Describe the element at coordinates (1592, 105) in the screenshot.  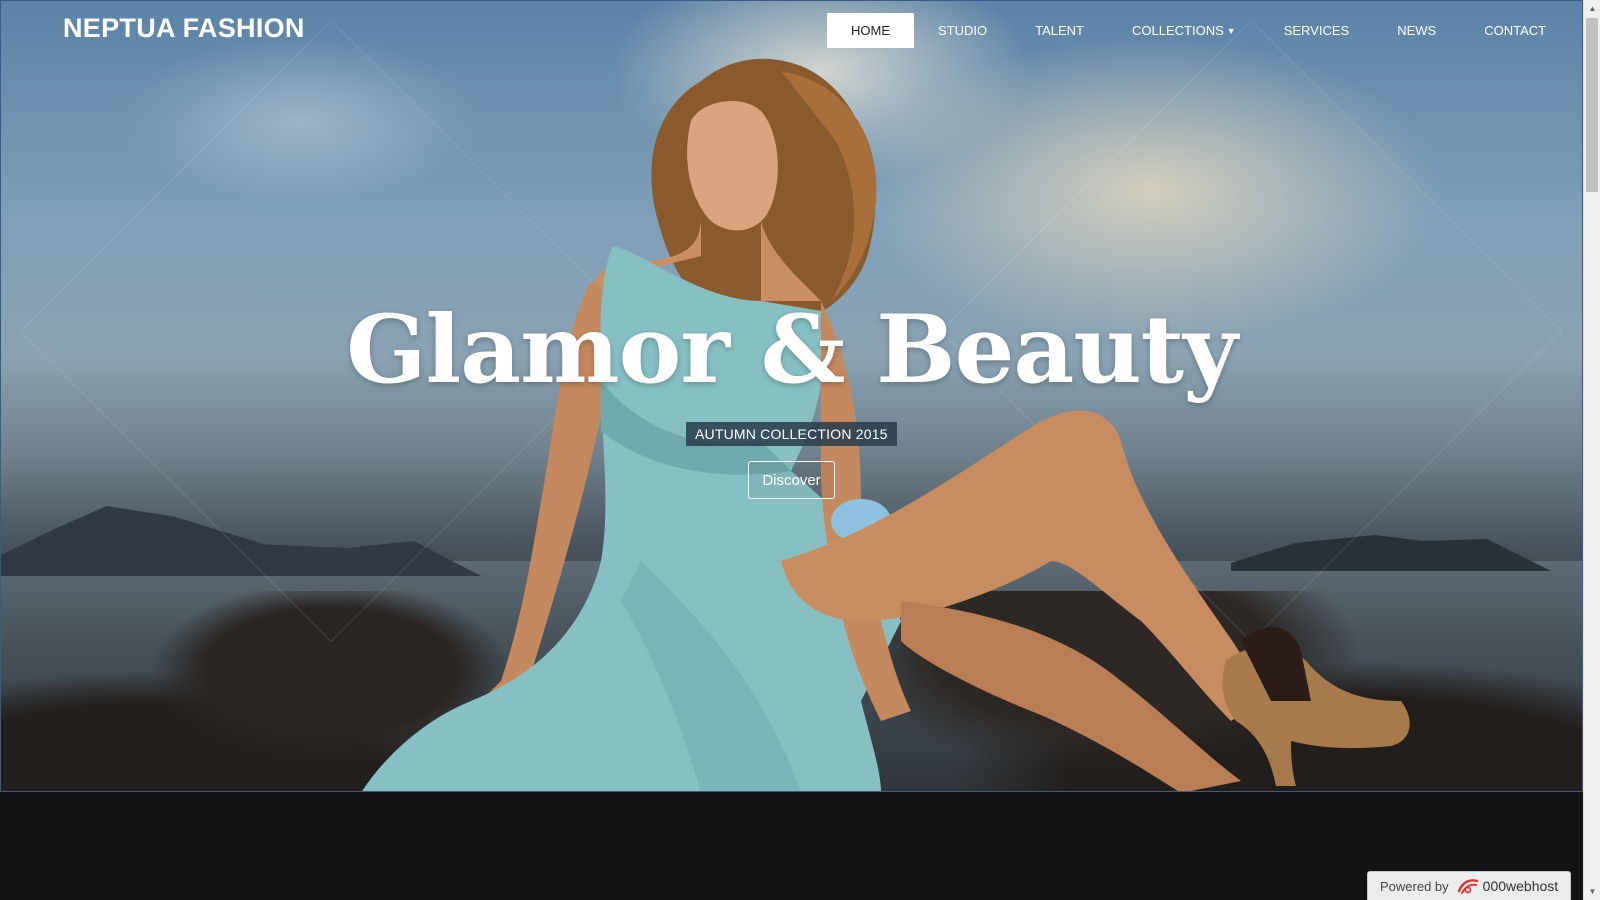
I see `scroll-thumb` at that location.